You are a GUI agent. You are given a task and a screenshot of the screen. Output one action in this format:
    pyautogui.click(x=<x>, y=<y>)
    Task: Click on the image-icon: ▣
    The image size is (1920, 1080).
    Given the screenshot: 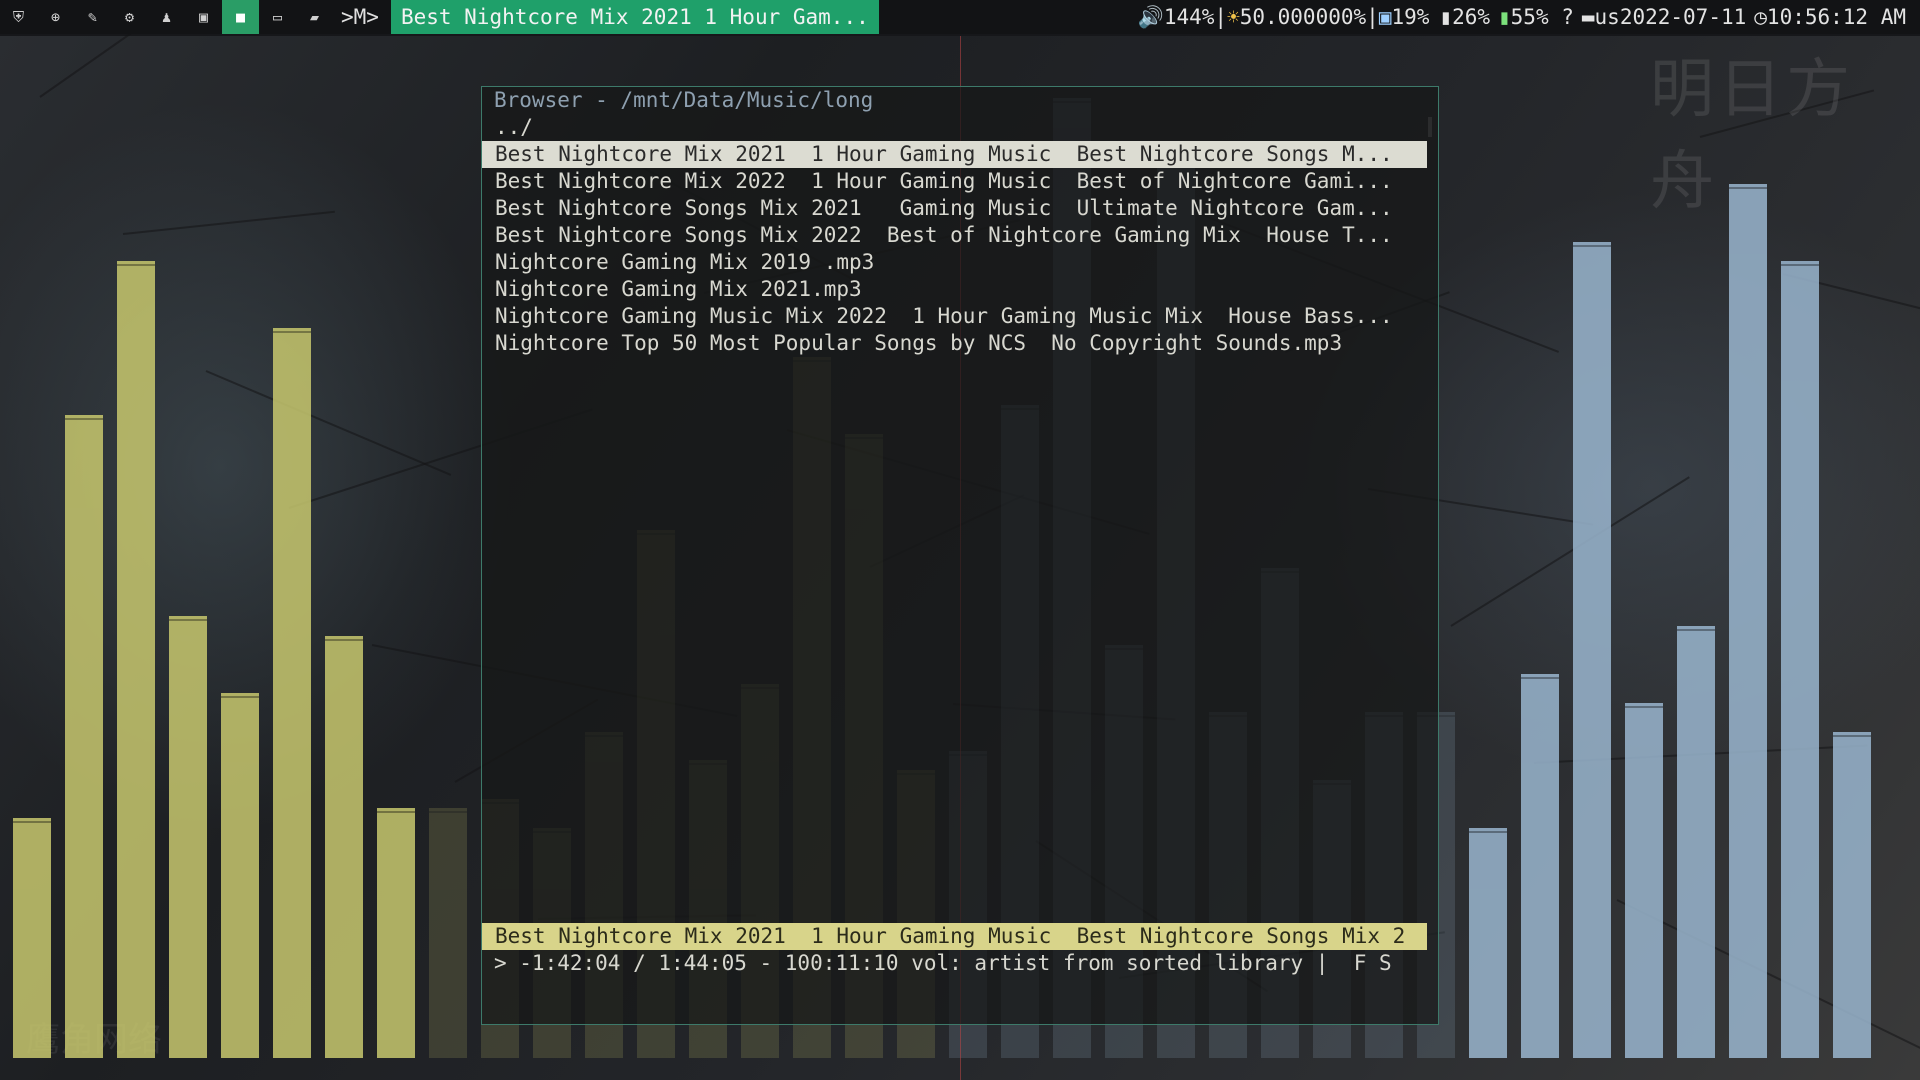 What is the action you would take?
    pyautogui.click(x=203, y=17)
    